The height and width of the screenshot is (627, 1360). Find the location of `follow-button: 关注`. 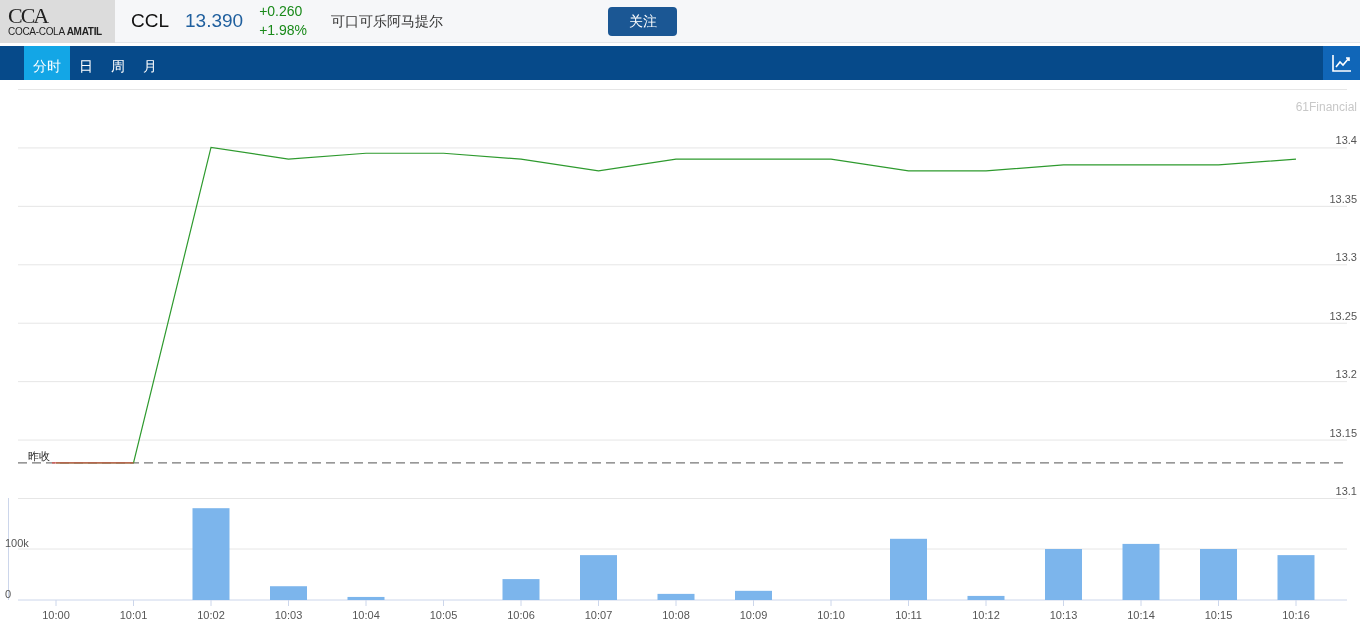

follow-button: 关注 is located at coordinates (642, 21).